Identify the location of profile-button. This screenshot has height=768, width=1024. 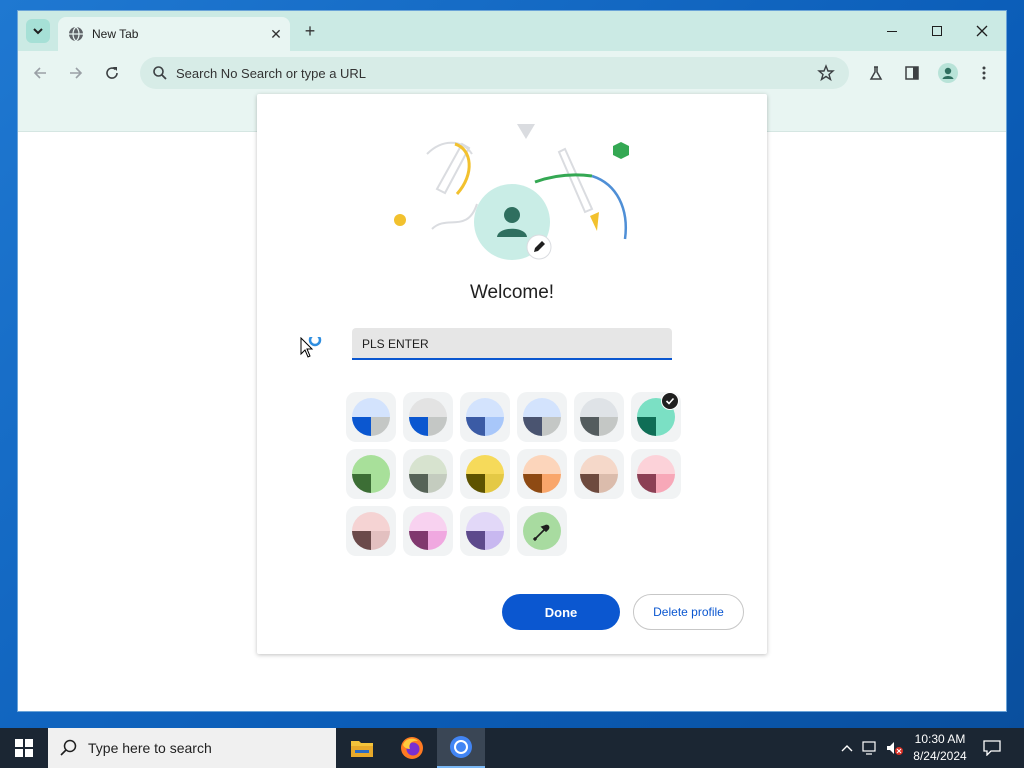
(948, 73).